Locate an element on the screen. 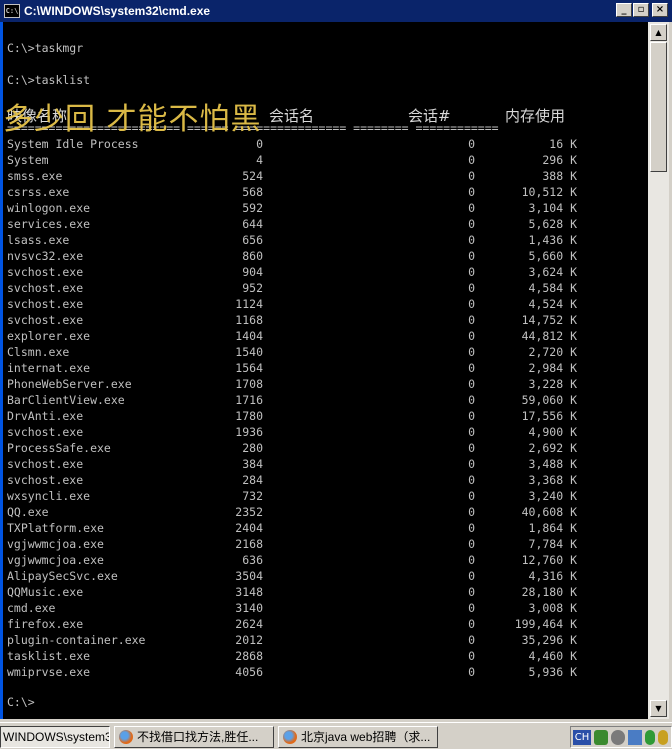  process-pid: 3148 is located at coordinates (249, 592).